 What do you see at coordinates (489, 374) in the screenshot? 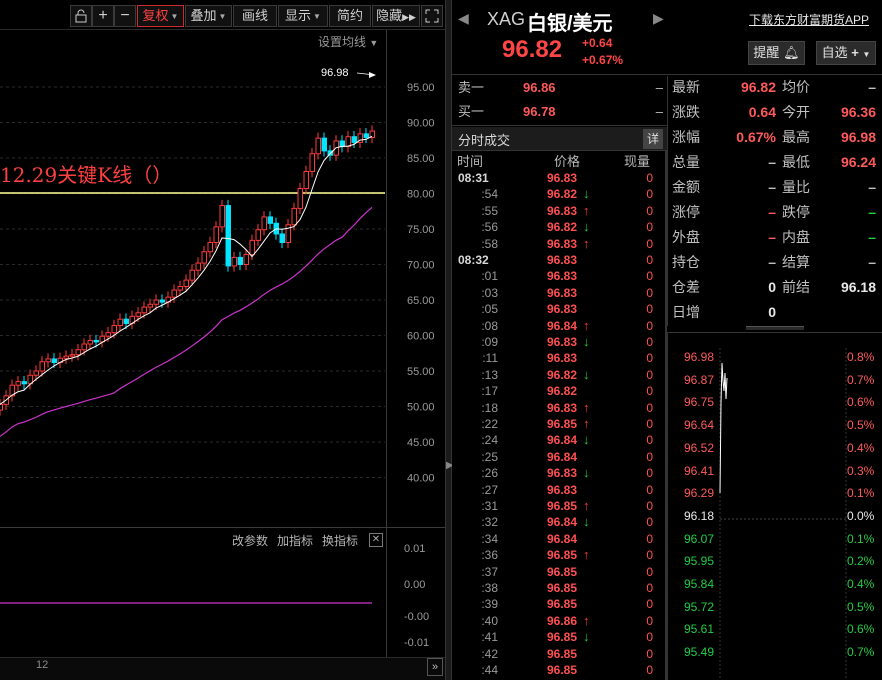
I see `tick-time: :13` at bounding box center [489, 374].